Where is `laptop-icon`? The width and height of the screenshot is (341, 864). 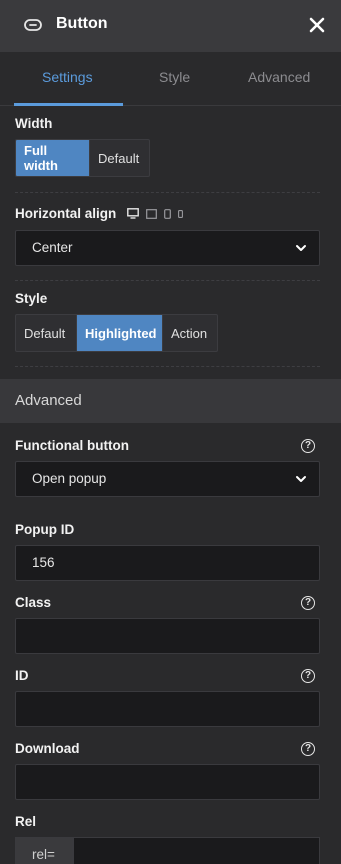
laptop-icon is located at coordinates (151, 213).